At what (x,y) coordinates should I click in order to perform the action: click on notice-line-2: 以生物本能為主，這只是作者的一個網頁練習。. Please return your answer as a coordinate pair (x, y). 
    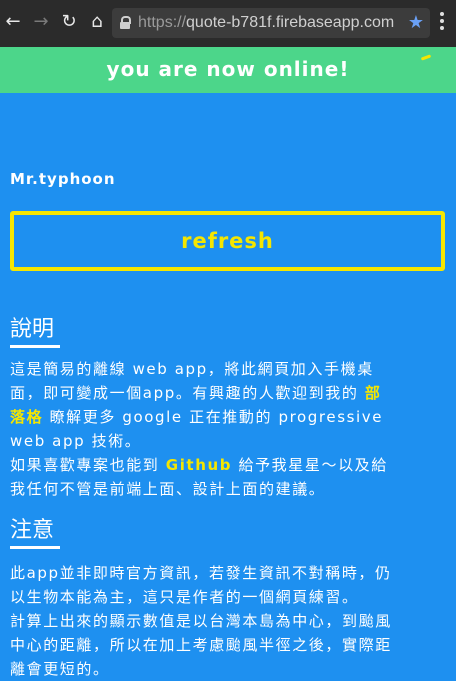
    Looking at the image, I should click on (184, 597).